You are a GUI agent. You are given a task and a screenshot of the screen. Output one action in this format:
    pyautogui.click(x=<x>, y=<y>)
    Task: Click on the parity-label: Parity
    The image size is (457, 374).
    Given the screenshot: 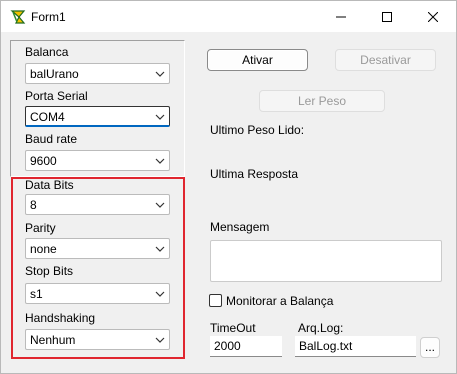 What is the action you would take?
    pyautogui.click(x=40, y=228)
    